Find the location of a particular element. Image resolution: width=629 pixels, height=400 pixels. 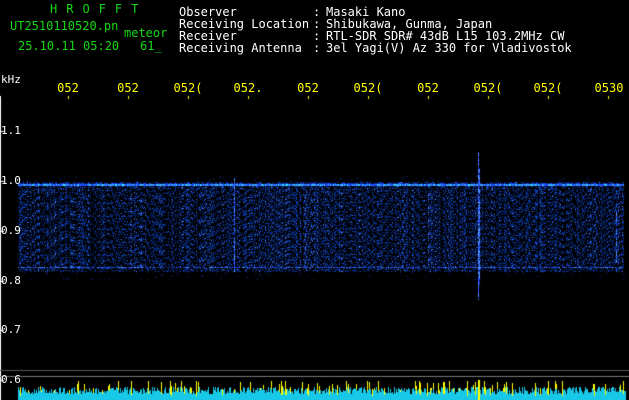

y-tick-label: 0.6 is located at coordinates (11, 379).